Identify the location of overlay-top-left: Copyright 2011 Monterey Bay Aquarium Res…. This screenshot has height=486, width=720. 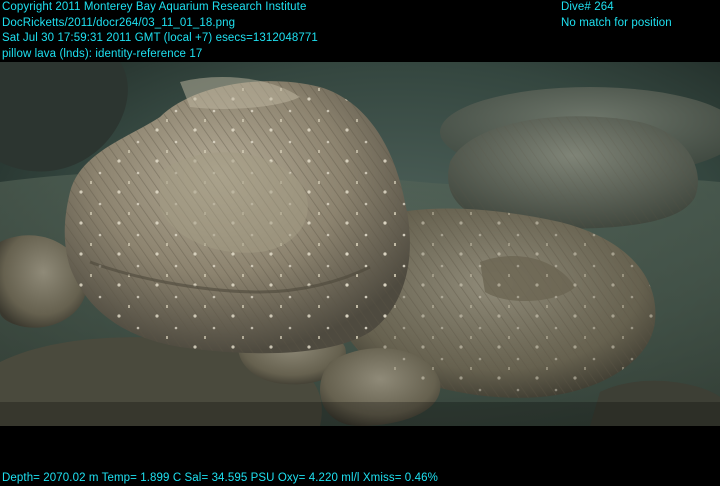
(160, 31).